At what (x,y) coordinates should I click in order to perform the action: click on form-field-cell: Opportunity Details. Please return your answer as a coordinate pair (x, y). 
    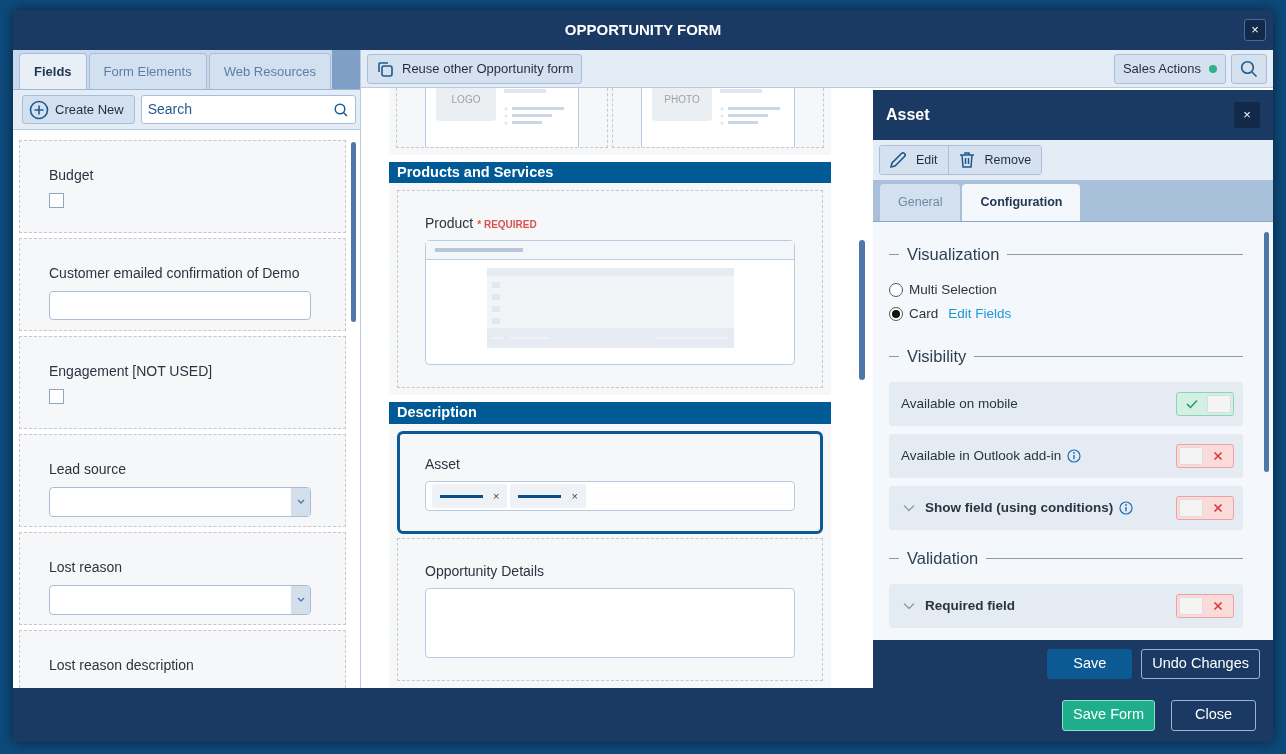
    Looking at the image, I should click on (610, 609).